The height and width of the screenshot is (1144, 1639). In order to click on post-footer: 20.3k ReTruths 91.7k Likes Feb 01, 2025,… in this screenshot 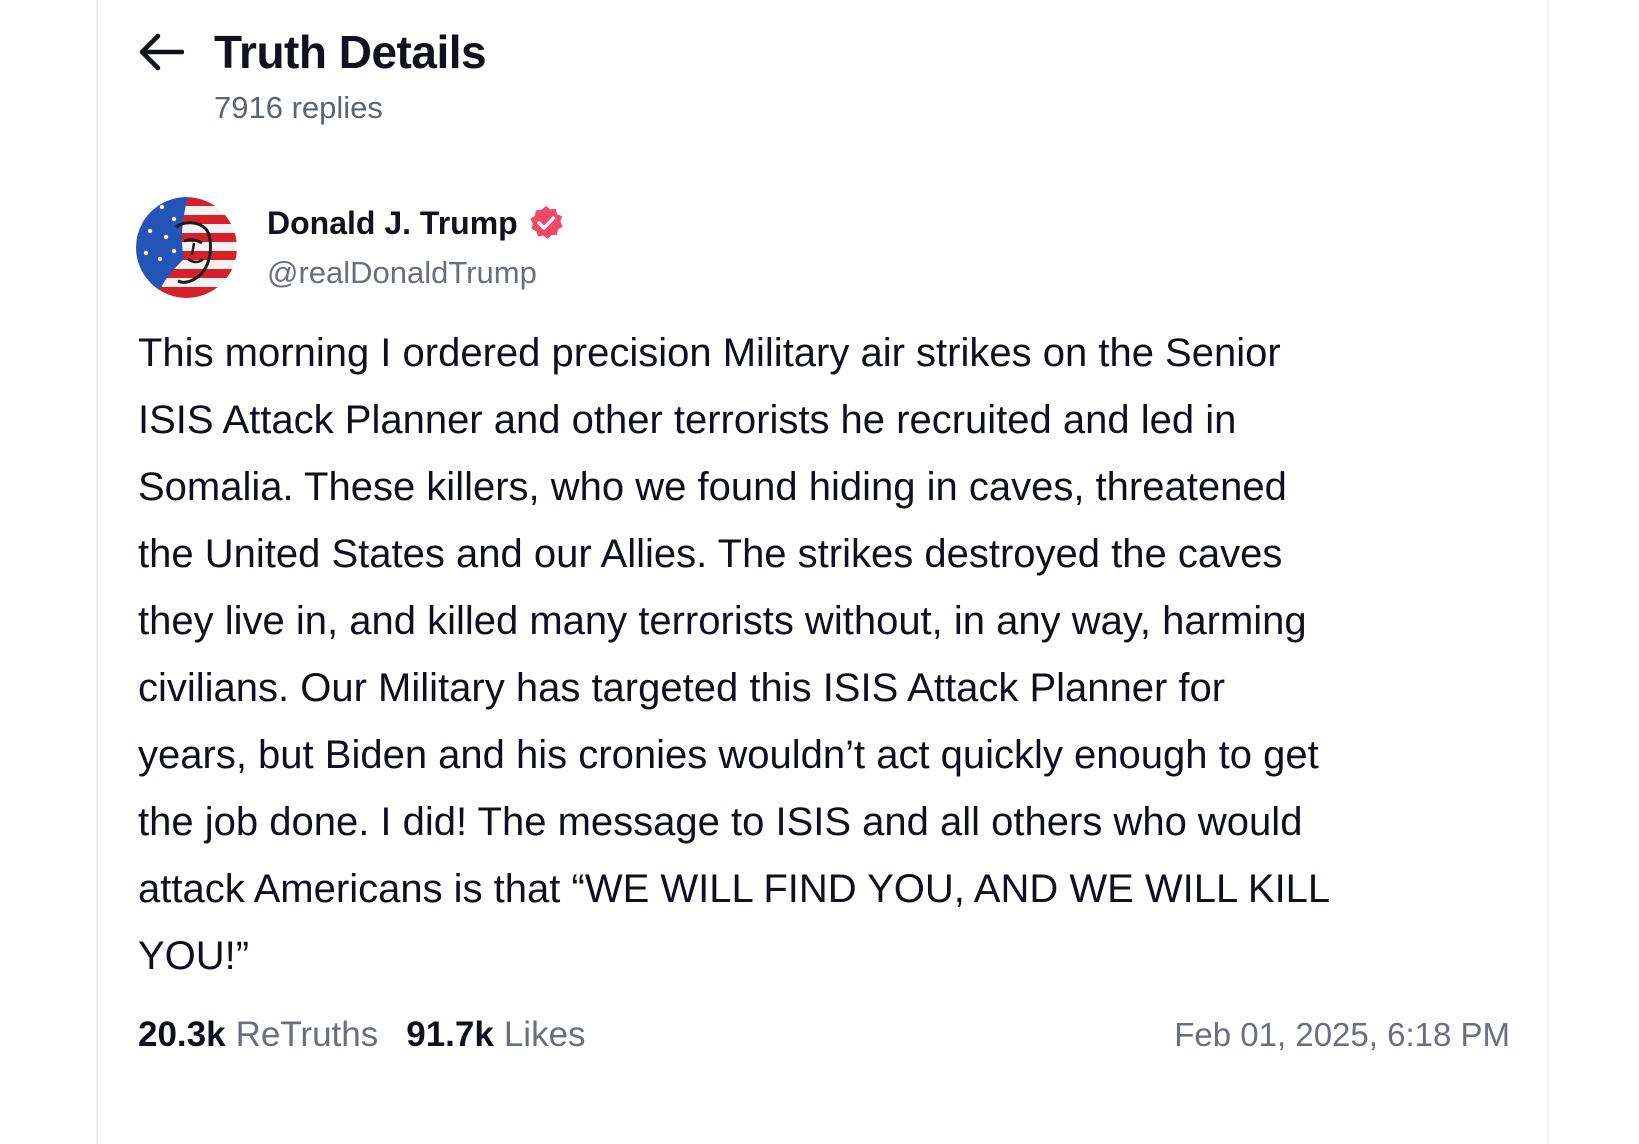, I will do `click(824, 1035)`.